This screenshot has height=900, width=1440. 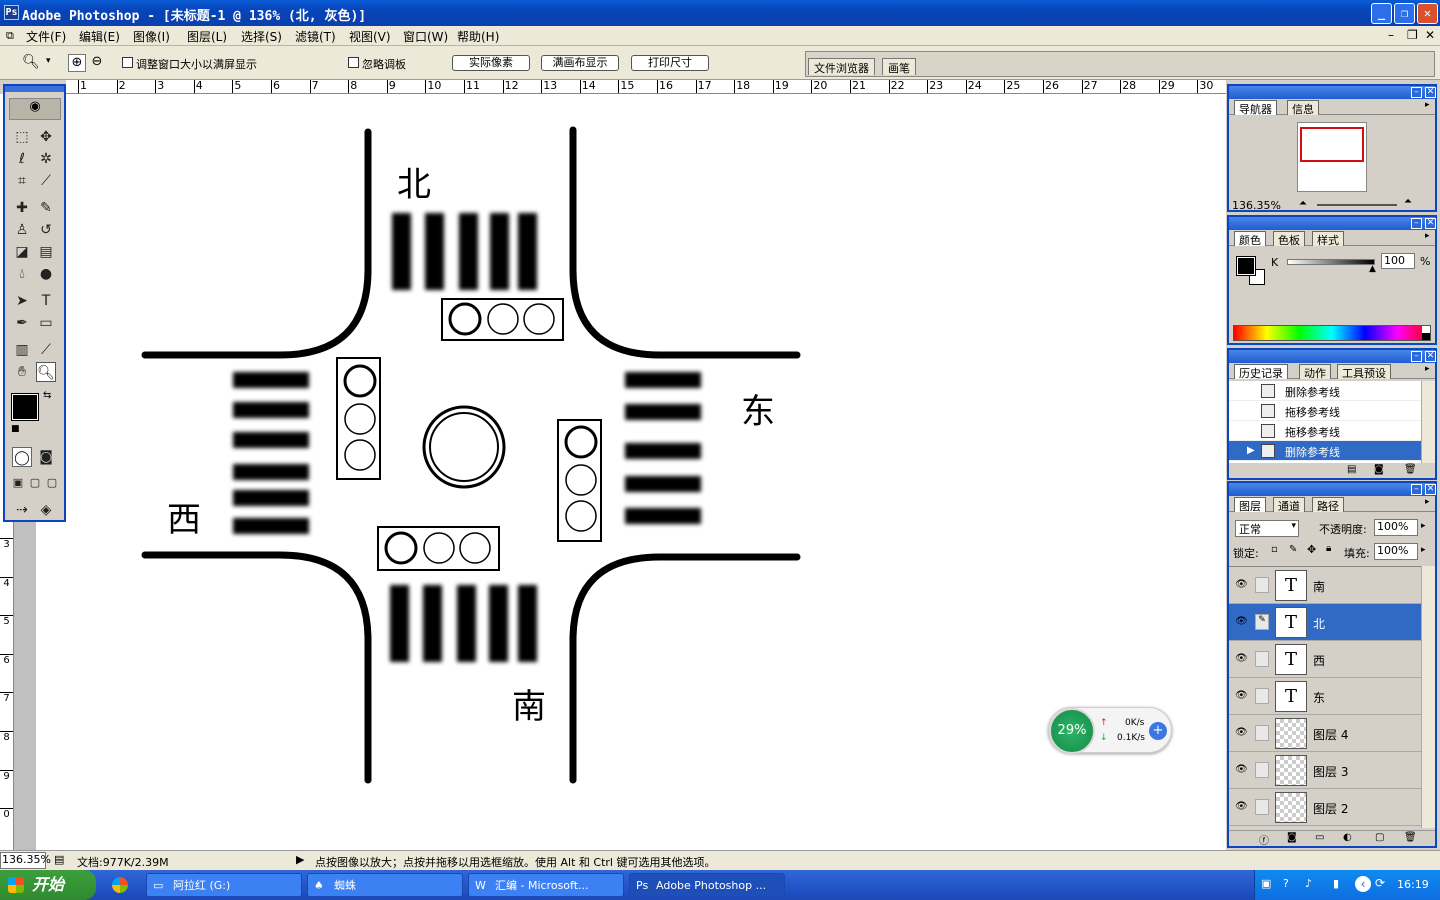 What do you see at coordinates (127, 62) in the screenshot?
I see `resize-window-checkbox` at bounding box center [127, 62].